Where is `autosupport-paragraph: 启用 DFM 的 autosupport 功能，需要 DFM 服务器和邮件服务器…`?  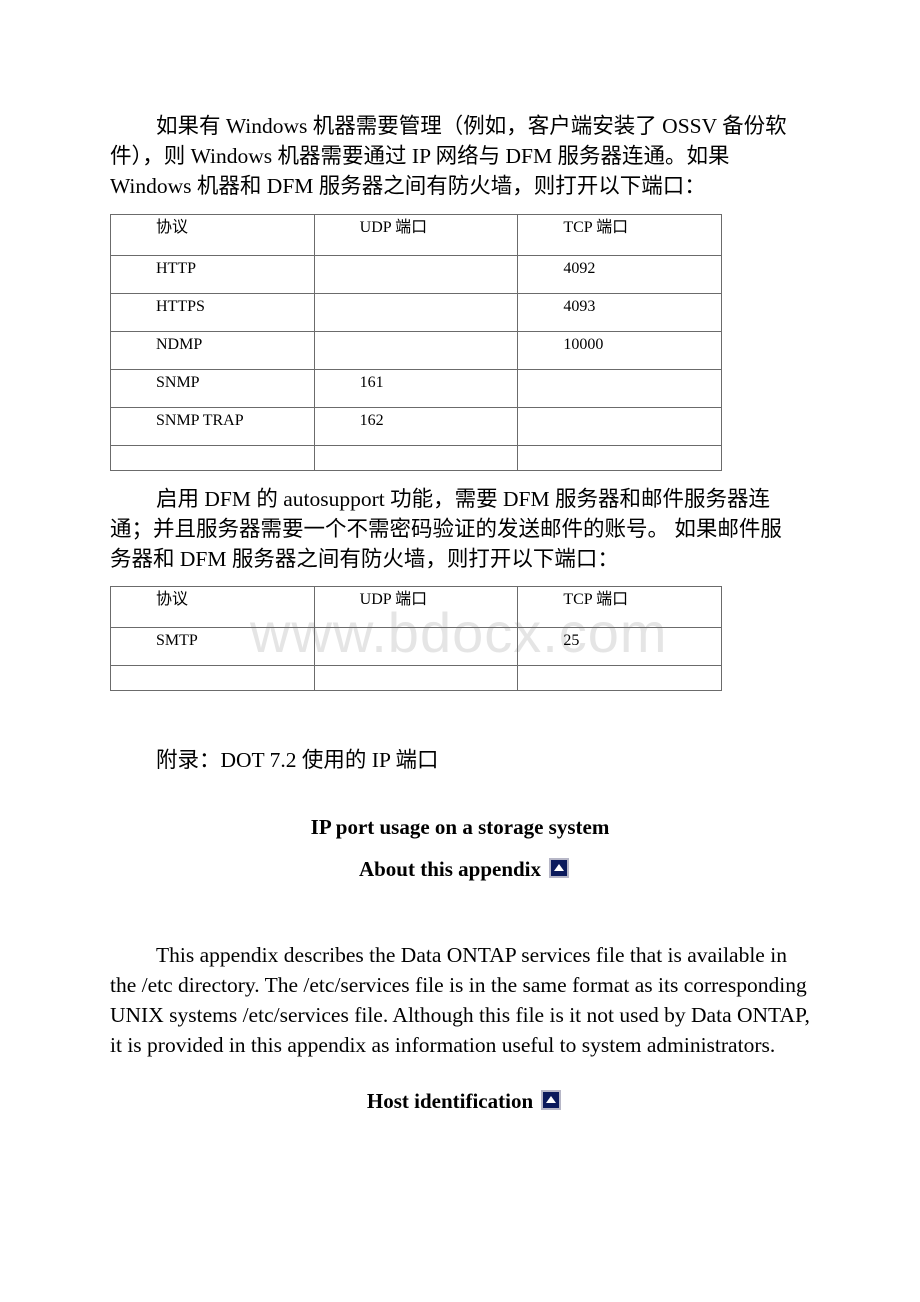 autosupport-paragraph: 启用 DFM 的 autosupport 功能，需要 DFM 服务器和邮件服务器… is located at coordinates (446, 529).